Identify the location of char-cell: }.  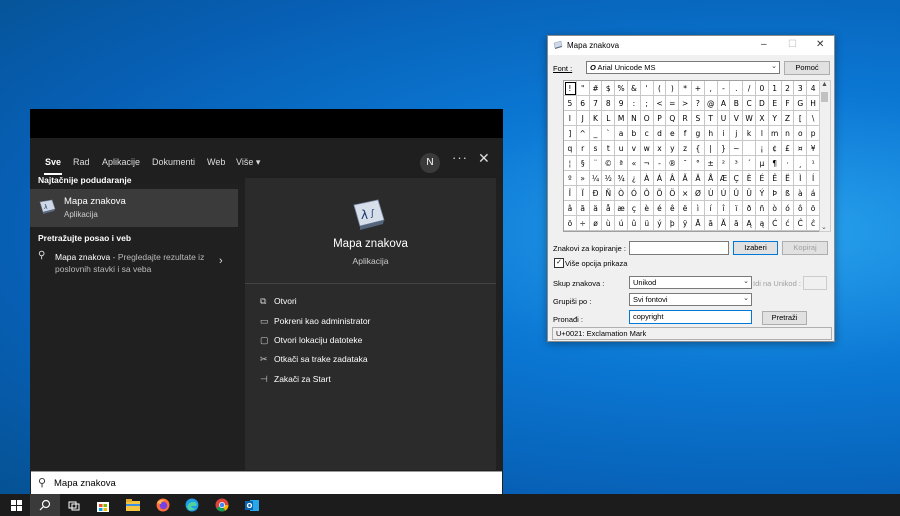
(724, 148).